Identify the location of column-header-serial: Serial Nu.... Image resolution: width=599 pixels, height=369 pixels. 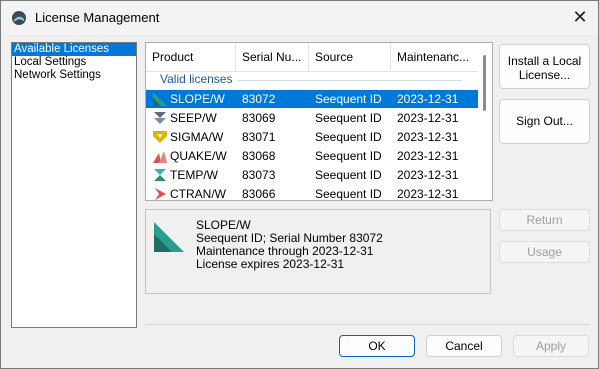
(272, 57).